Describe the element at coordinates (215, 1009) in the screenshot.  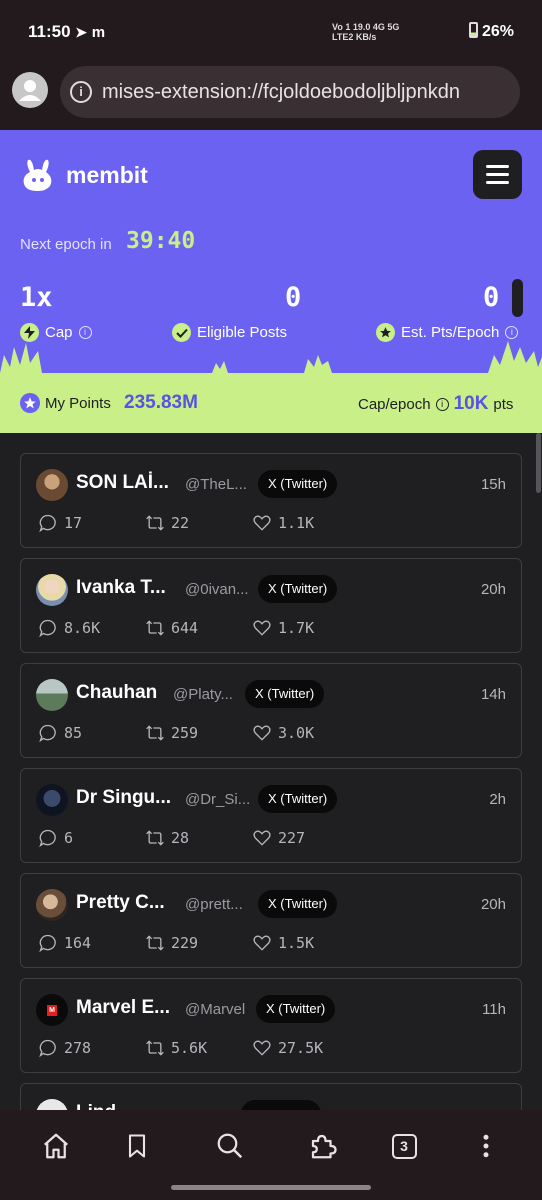
I see `post-author-handle: @Marvel` at that location.